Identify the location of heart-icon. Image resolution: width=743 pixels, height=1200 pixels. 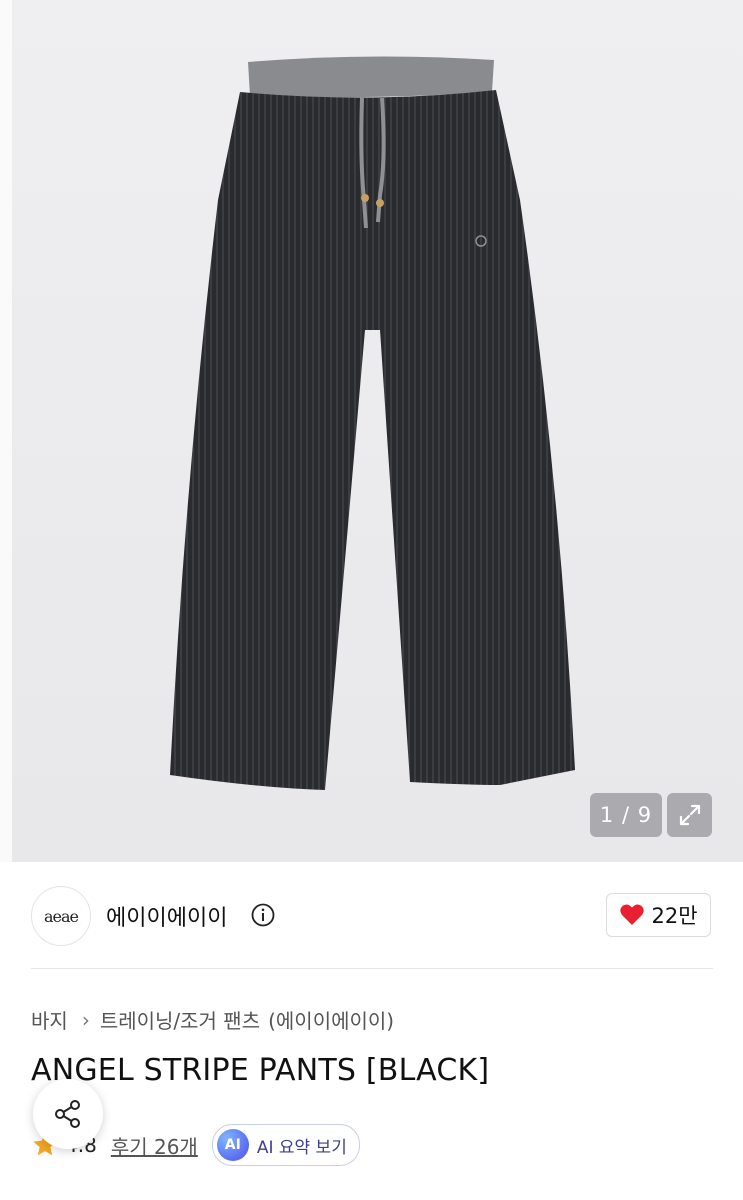
(632, 914).